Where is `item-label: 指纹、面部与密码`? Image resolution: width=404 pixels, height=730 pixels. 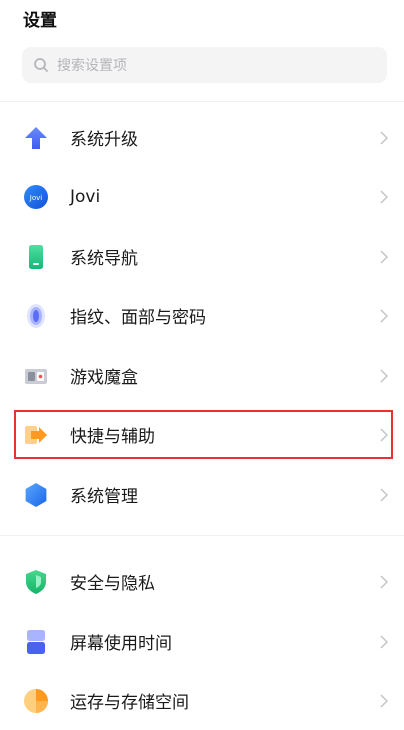
item-label: 指纹、面部与密码 is located at coordinates (138, 318).